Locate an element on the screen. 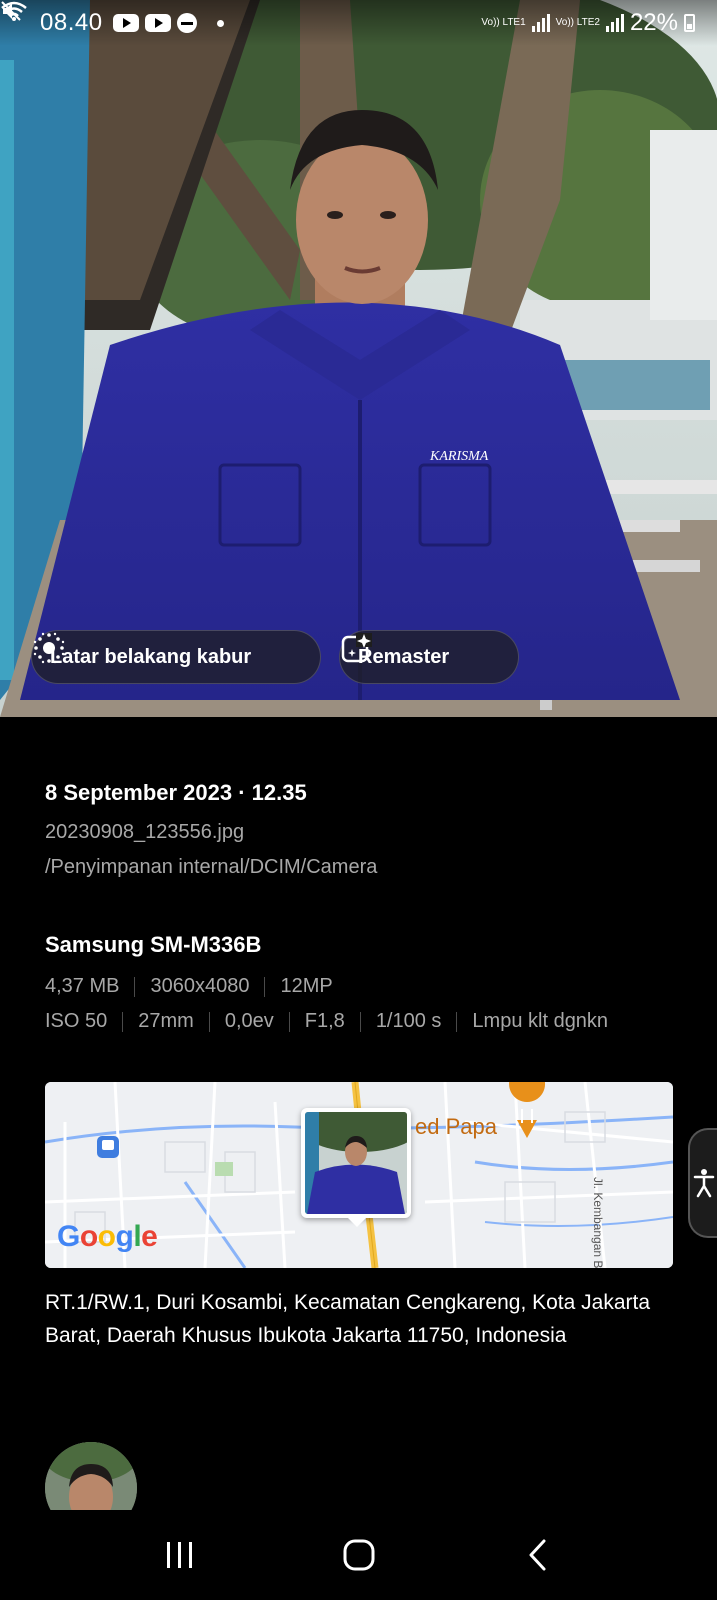  background-blur-button: Latar belakang kabur is located at coordinates (176, 657).